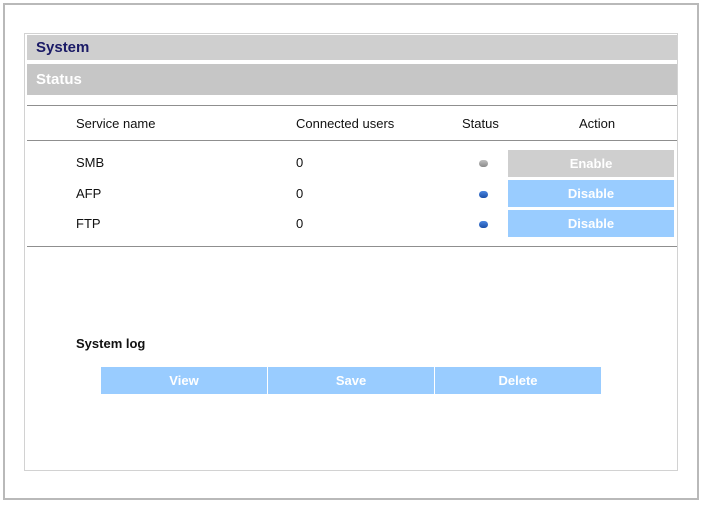 This screenshot has width=706, height=506. What do you see at coordinates (184, 380) in the screenshot?
I see `view-log-button: View` at bounding box center [184, 380].